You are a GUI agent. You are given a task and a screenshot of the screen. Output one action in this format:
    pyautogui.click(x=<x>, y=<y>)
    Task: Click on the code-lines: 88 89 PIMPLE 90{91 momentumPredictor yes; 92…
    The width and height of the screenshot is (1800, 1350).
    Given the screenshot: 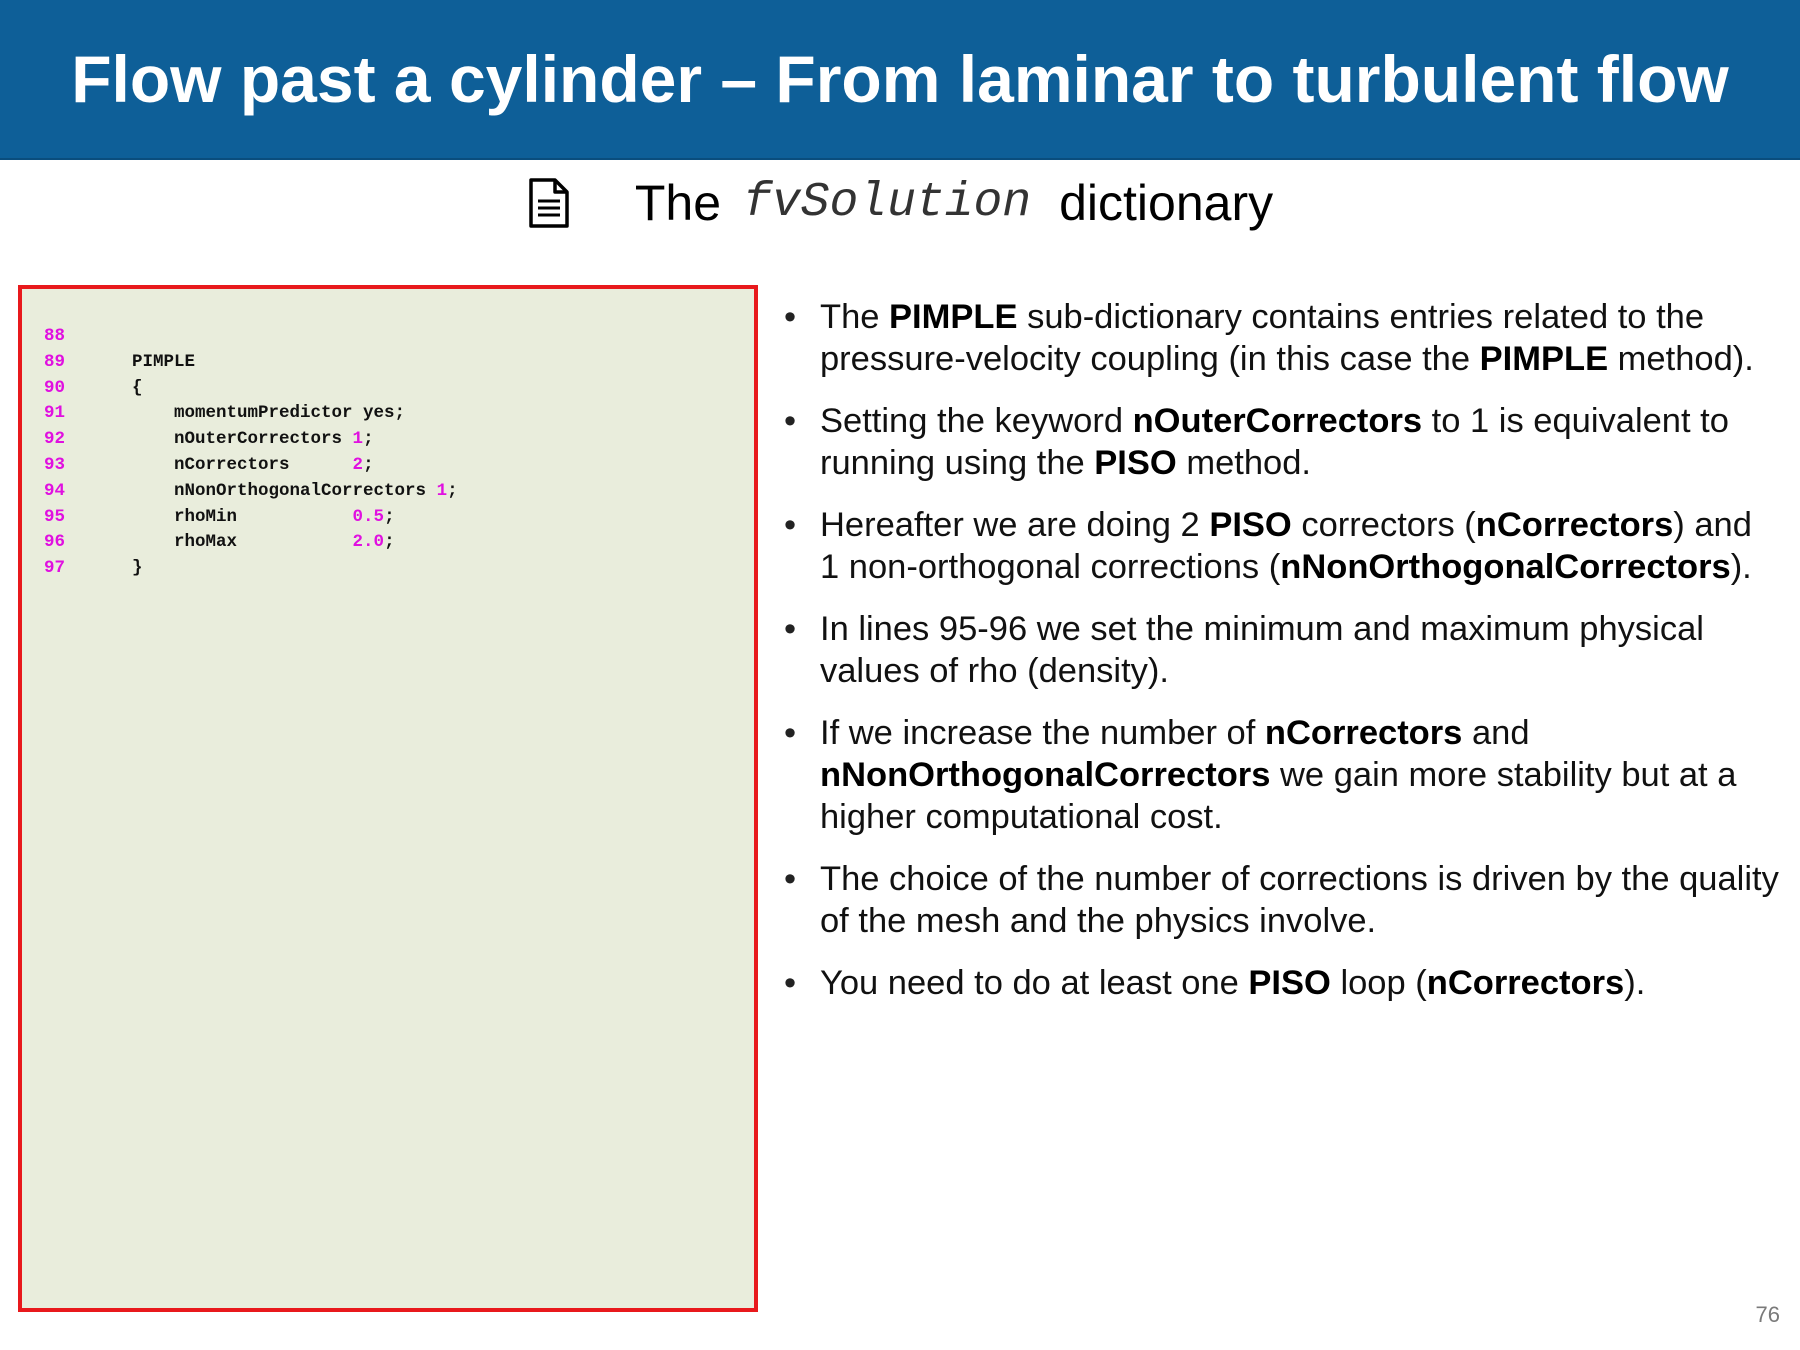 What is the action you would take?
    pyautogui.click(x=251, y=453)
    